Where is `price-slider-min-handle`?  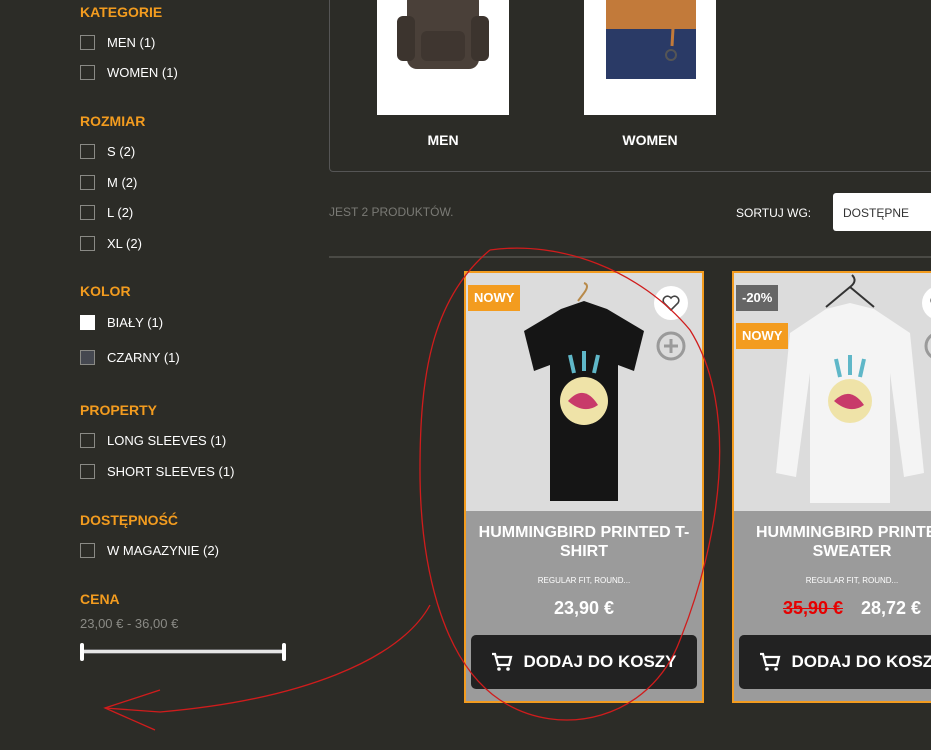 price-slider-min-handle is located at coordinates (82, 652).